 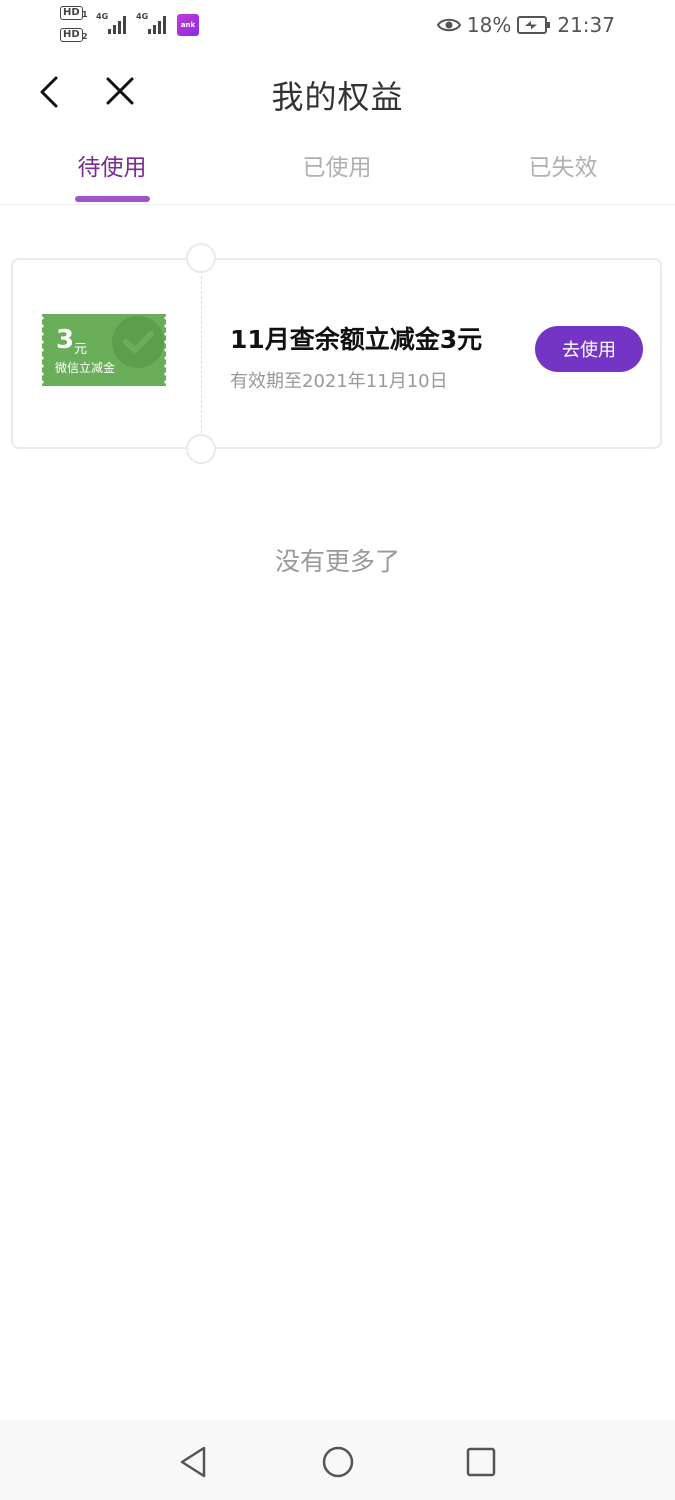 I want to click on use-coupon-button: 去使用, so click(x=589, y=349).